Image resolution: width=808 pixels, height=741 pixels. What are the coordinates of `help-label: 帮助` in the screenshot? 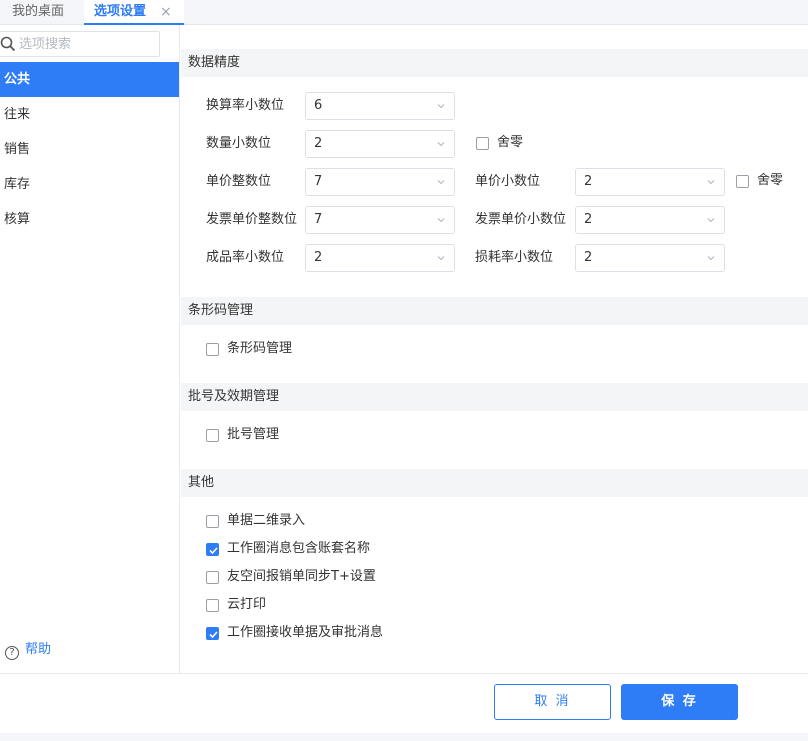 It's located at (38, 649).